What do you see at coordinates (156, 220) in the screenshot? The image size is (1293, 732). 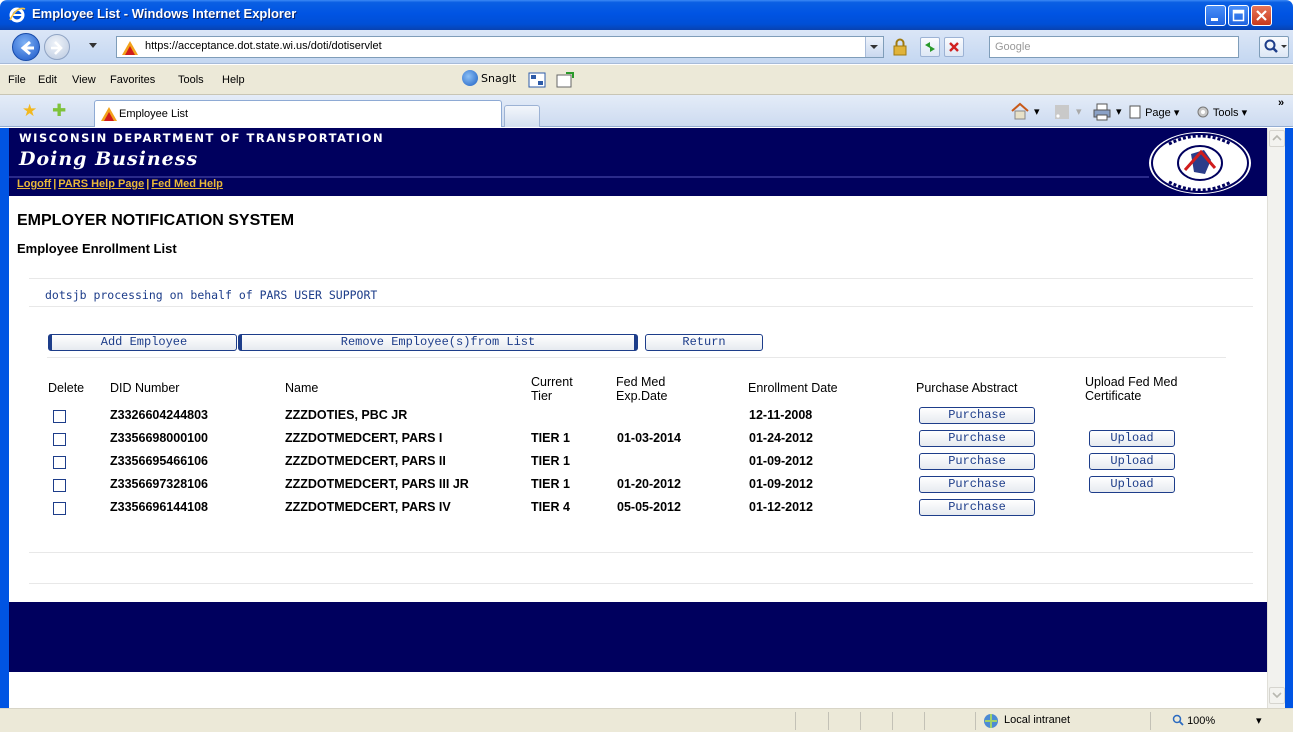 I see `page-title: EMPLOYER NOTIFICATION SYSTEM` at bounding box center [156, 220].